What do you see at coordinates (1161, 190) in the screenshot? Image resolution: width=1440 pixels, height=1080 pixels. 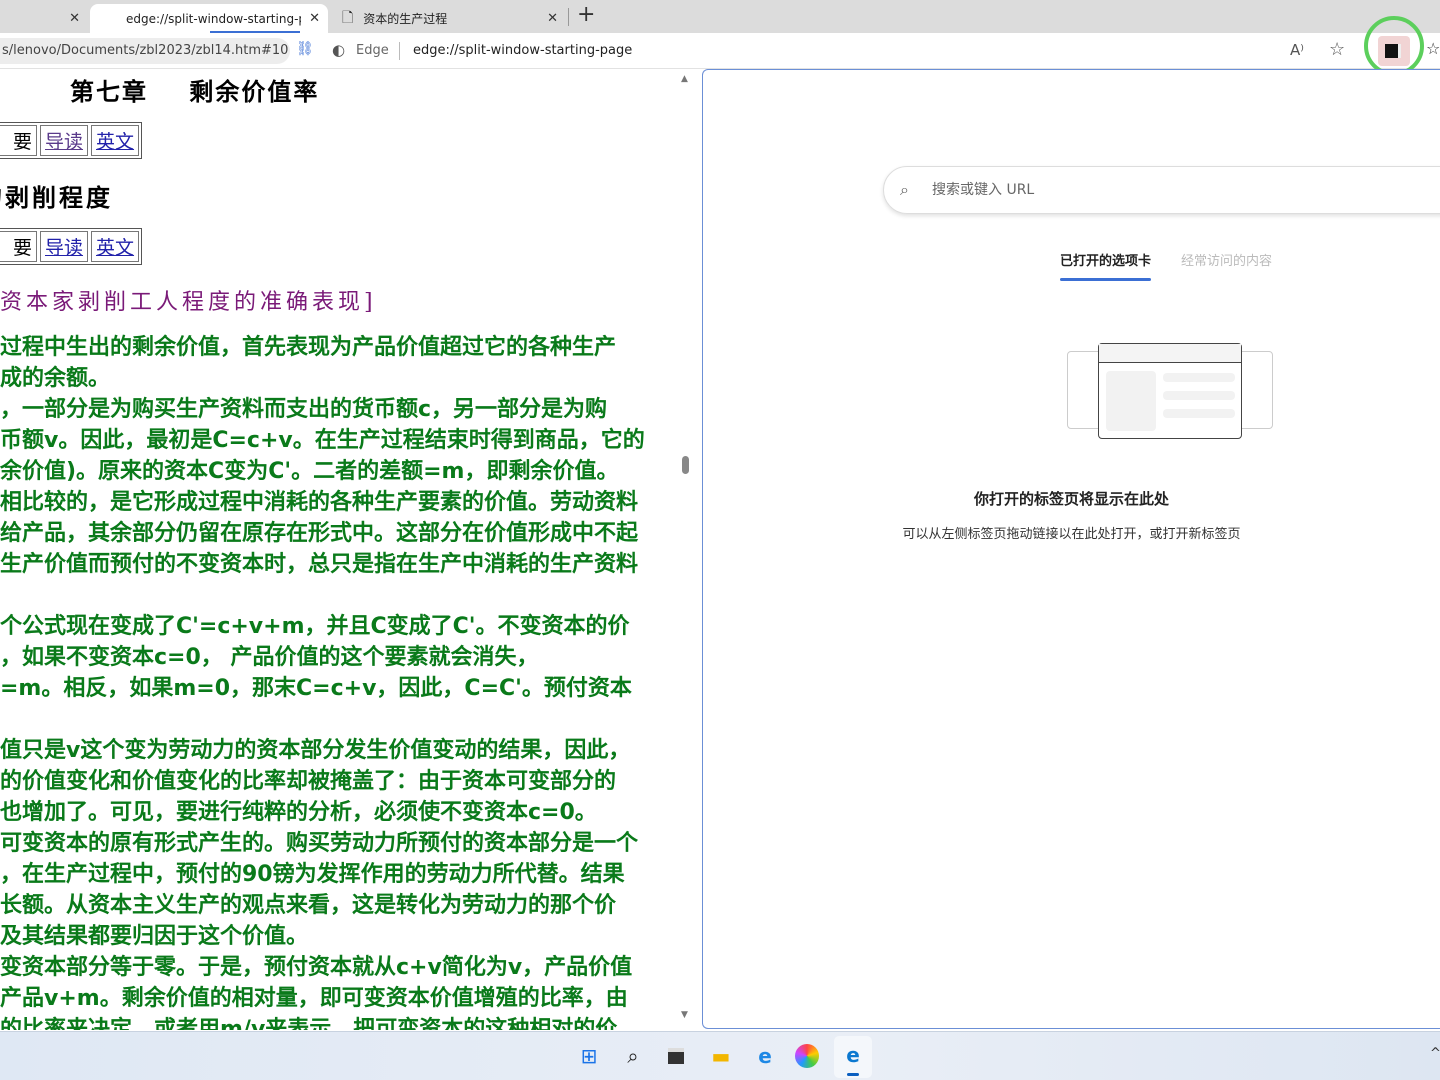 I see `search-input: 搜索或键入 URL` at bounding box center [1161, 190].